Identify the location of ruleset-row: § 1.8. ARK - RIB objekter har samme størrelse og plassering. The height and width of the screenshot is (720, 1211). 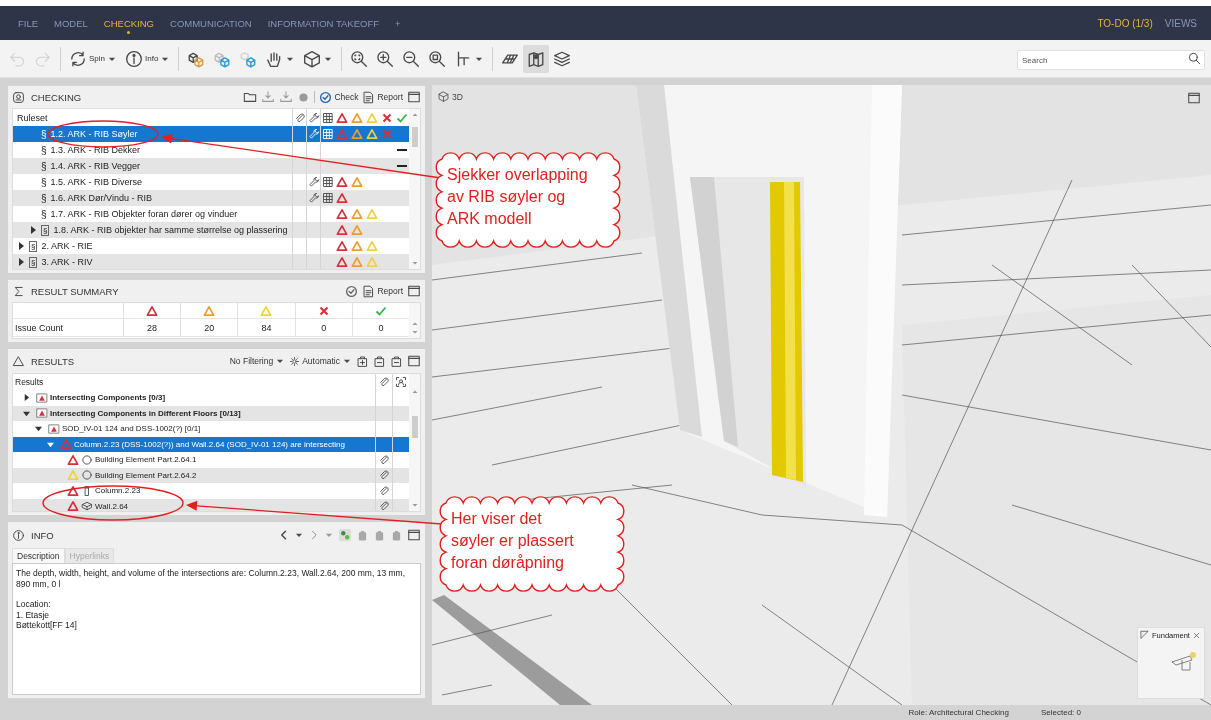
(211, 230).